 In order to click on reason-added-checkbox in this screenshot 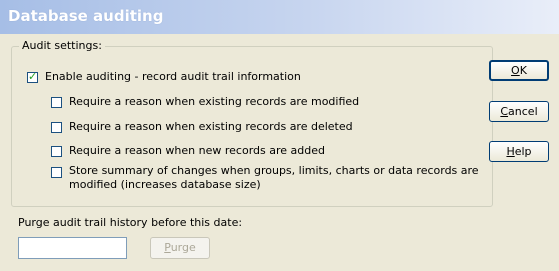, I will do `click(56, 151)`.